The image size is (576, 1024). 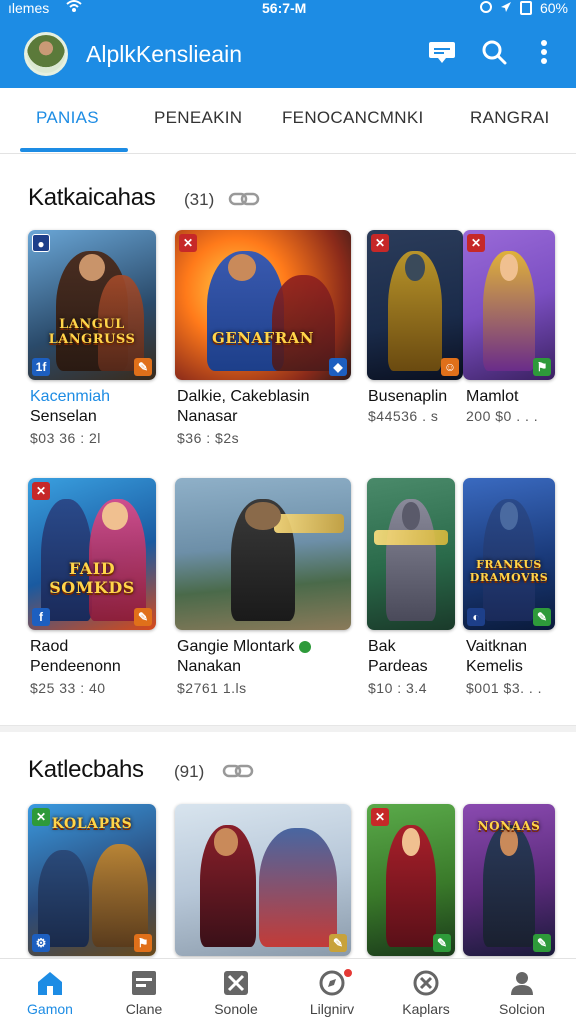 I want to click on chat-box-icon, so click(x=144, y=983).